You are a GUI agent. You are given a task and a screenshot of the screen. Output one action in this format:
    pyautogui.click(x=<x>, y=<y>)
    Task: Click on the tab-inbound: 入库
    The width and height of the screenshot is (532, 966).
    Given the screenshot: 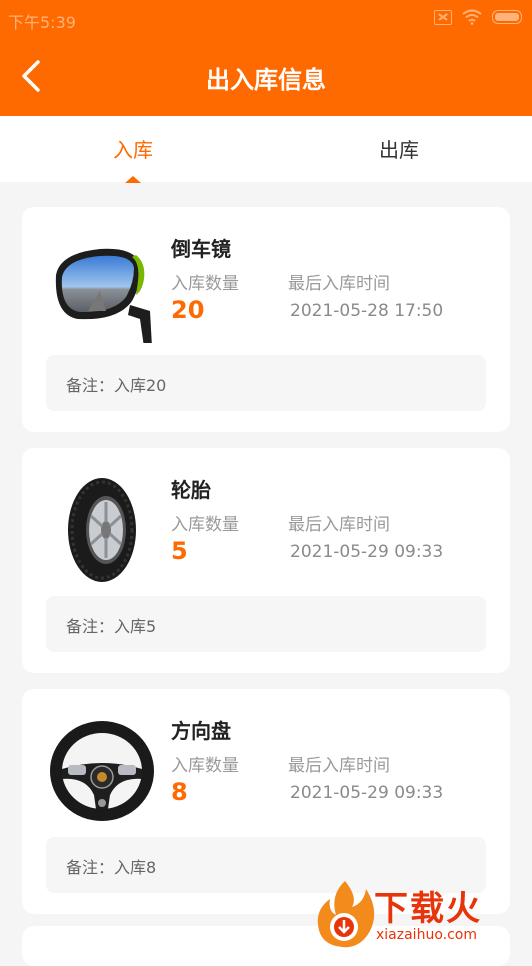 What is the action you would take?
    pyautogui.click(x=133, y=148)
    